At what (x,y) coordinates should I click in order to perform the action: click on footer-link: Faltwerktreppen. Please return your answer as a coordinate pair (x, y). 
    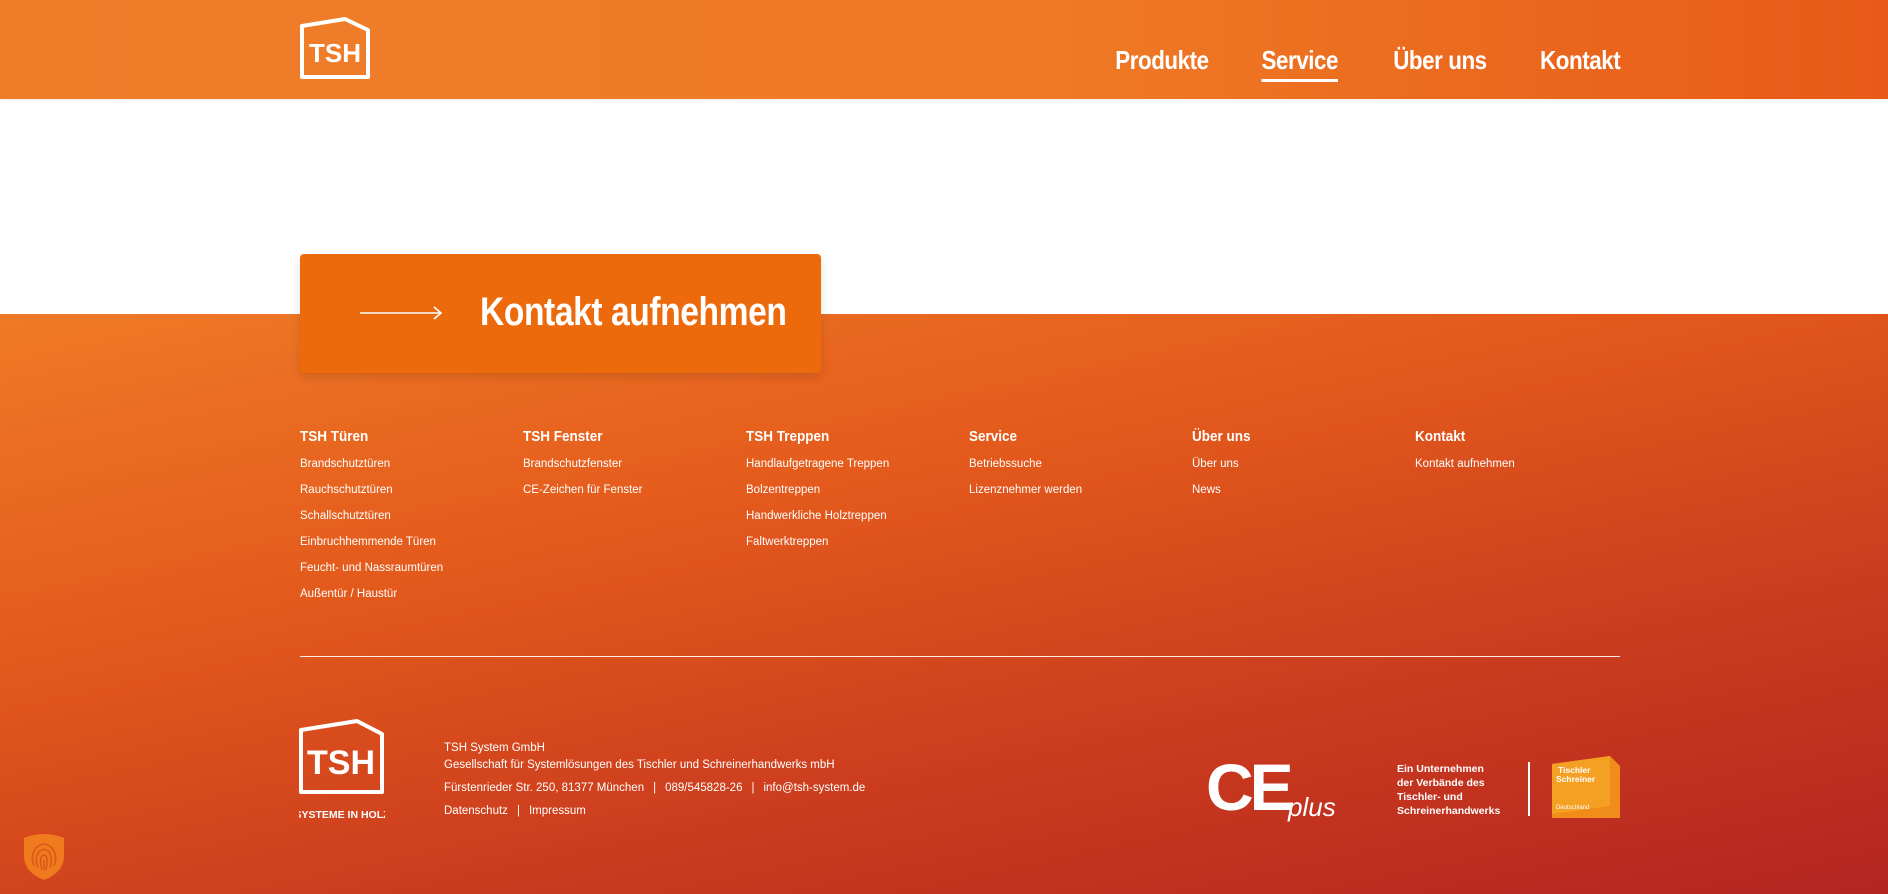
    Looking at the image, I should click on (851, 542).